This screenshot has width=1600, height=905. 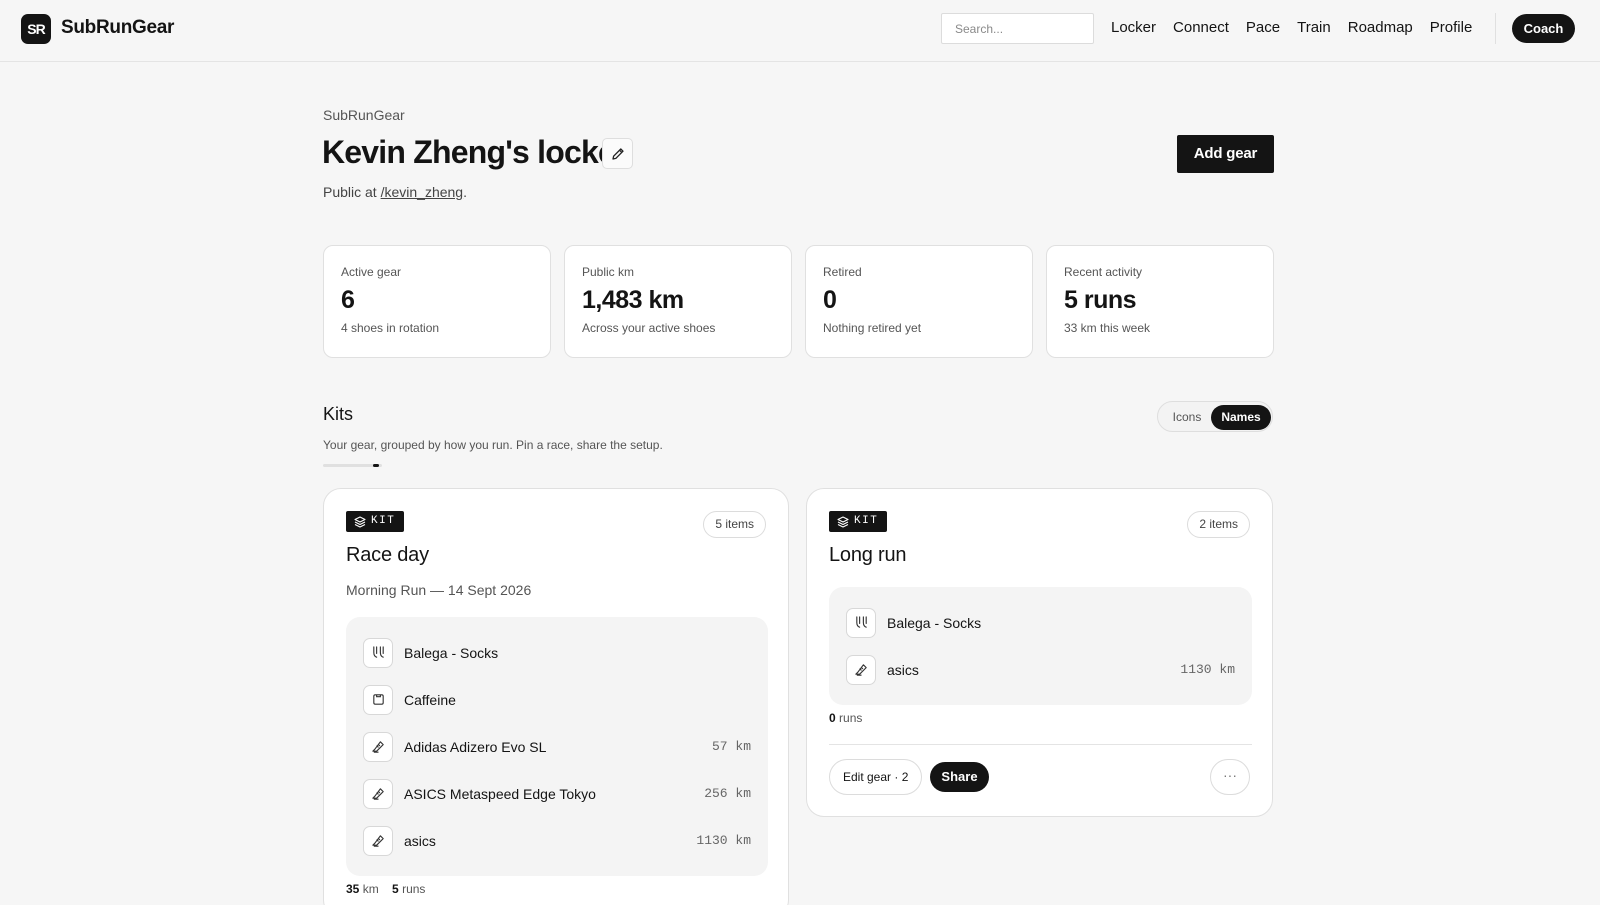 I want to click on stat-recent-activity: Recent activity 5 runs 33 km this week, so click(x=1160, y=301).